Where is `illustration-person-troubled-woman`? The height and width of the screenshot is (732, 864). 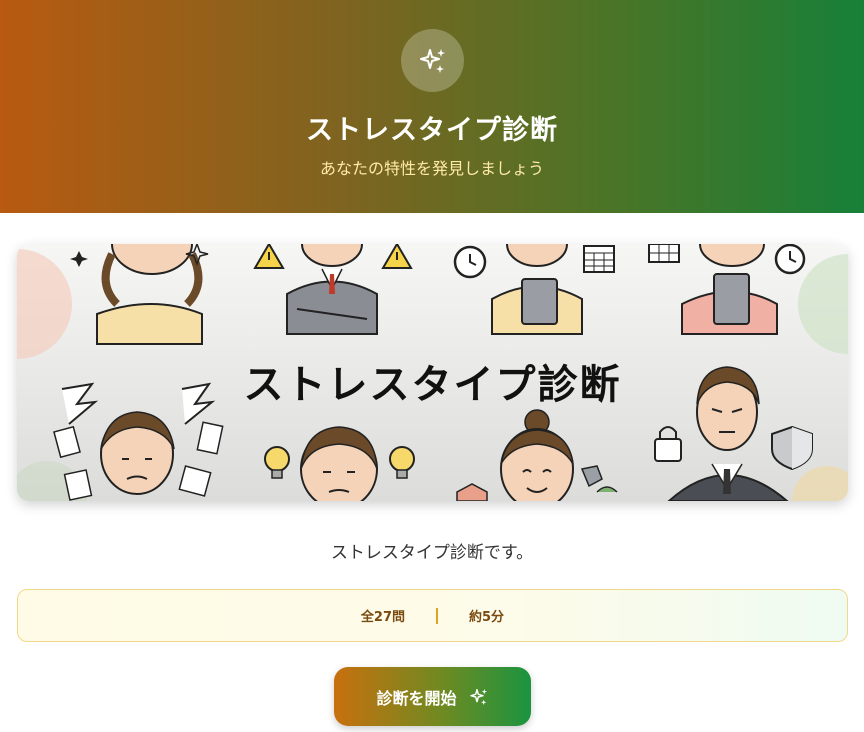 illustration-person-troubled-woman is located at coordinates (137, 453).